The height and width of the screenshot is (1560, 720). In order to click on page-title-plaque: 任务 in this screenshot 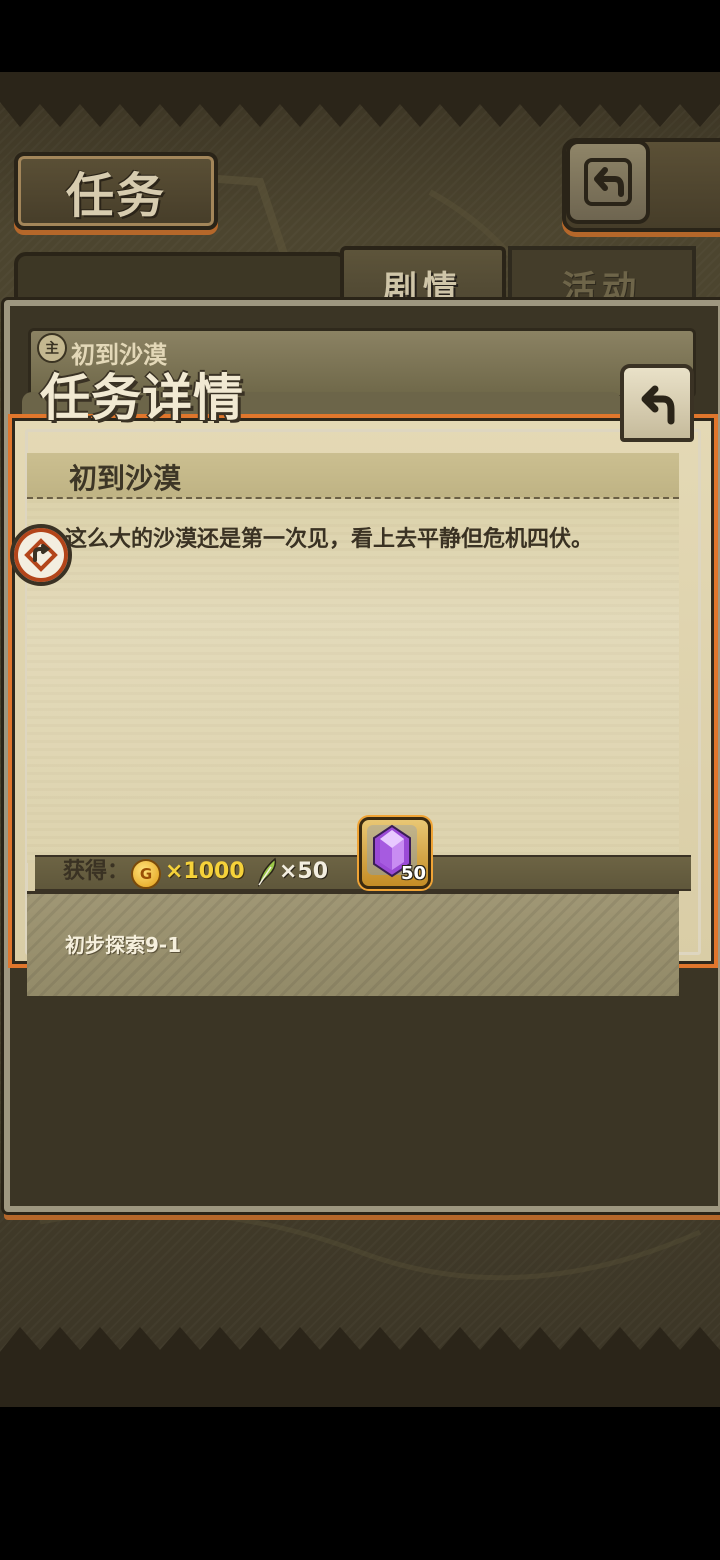, I will do `click(116, 191)`.